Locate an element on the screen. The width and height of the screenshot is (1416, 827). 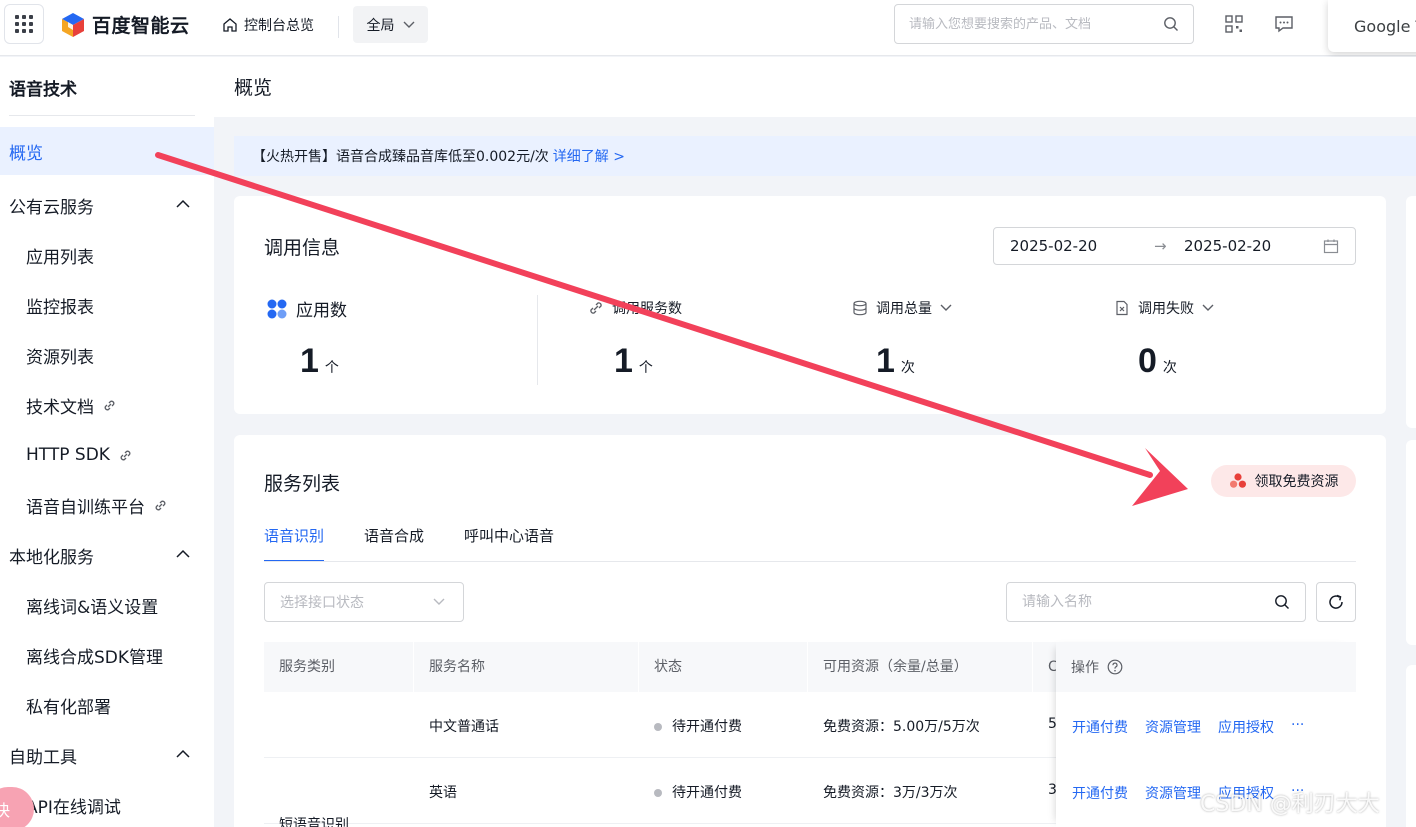
stat-total-calls: 调用总量 is located at coordinates (902, 308).